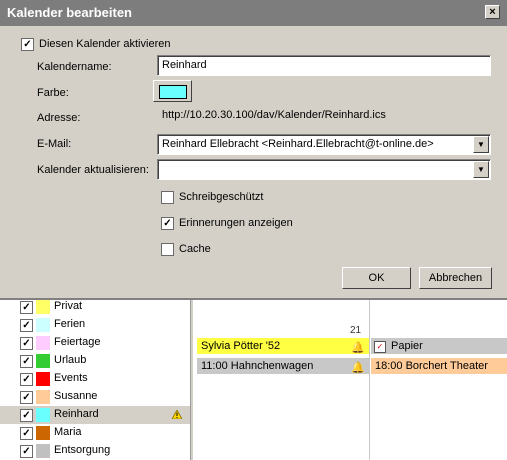 This screenshot has height=460, width=507. Describe the element at coordinates (439, 346) in the screenshot. I see `event-papier: ✓ Papier` at that location.